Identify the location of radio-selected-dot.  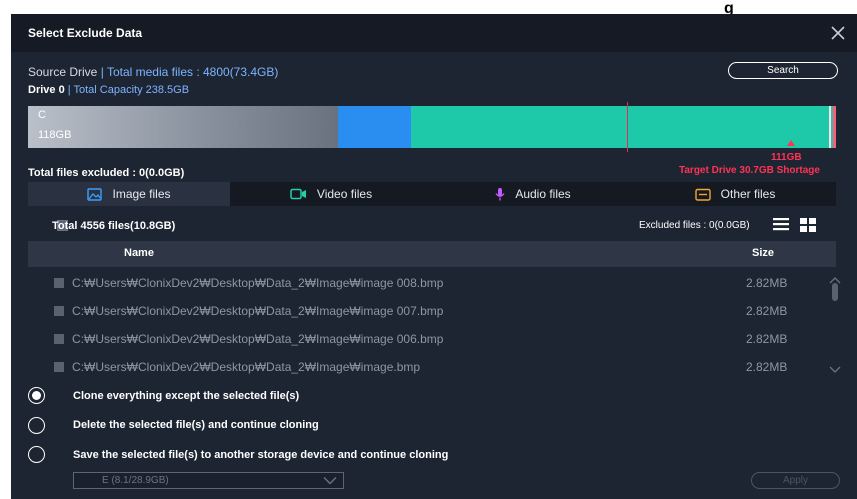
(36, 395).